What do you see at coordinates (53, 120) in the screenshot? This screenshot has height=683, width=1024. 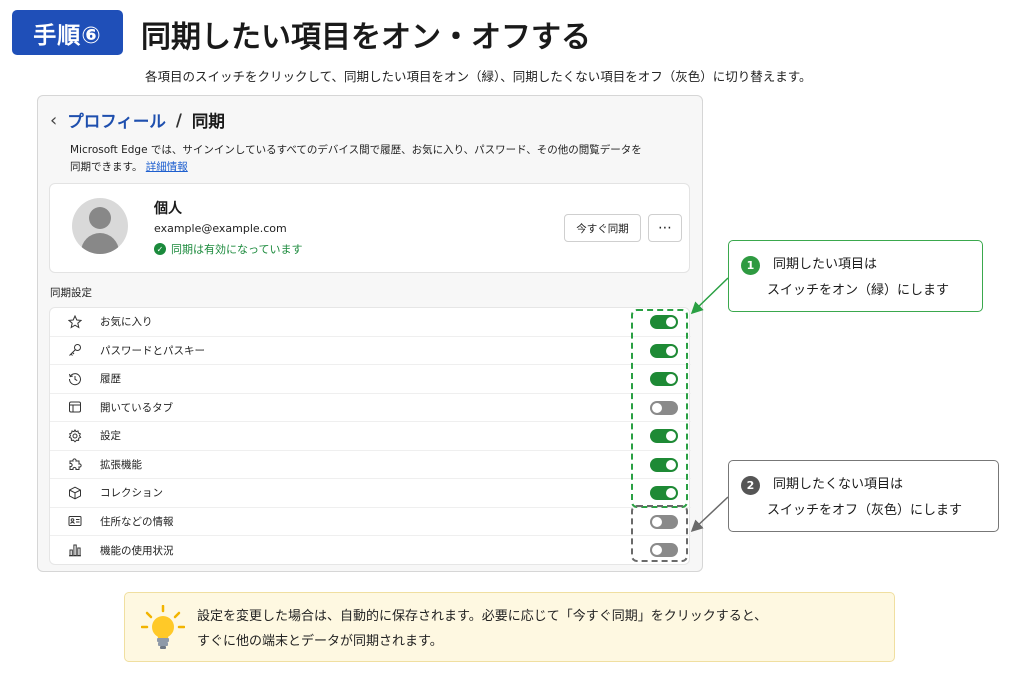 I see `back-arrow-icon: ‹` at bounding box center [53, 120].